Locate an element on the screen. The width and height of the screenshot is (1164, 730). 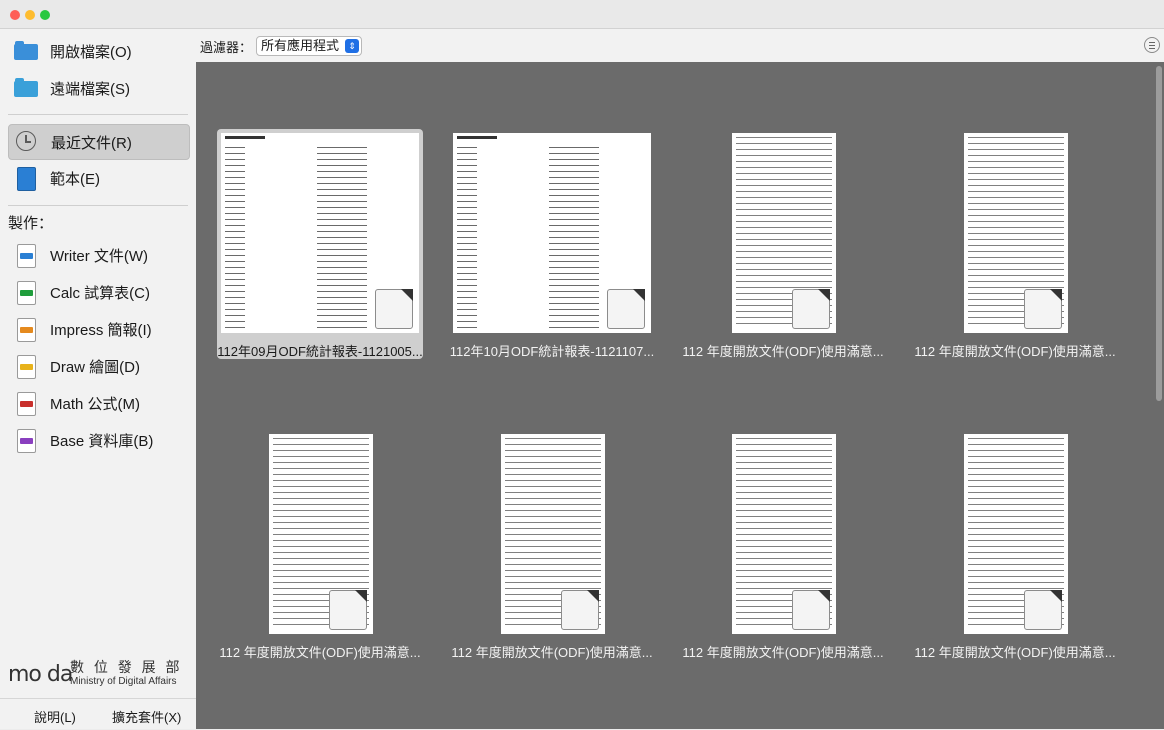
create-draw-label: Draw 繪圖(D) is located at coordinates (95, 367).